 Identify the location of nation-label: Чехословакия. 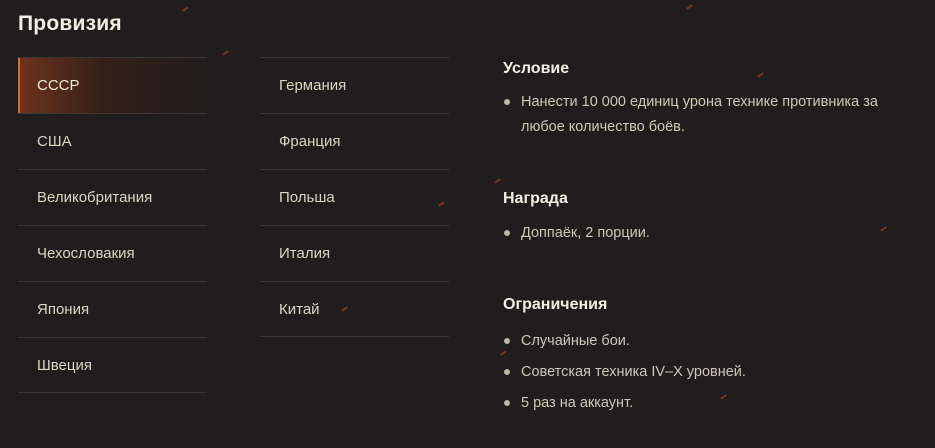
(86, 253).